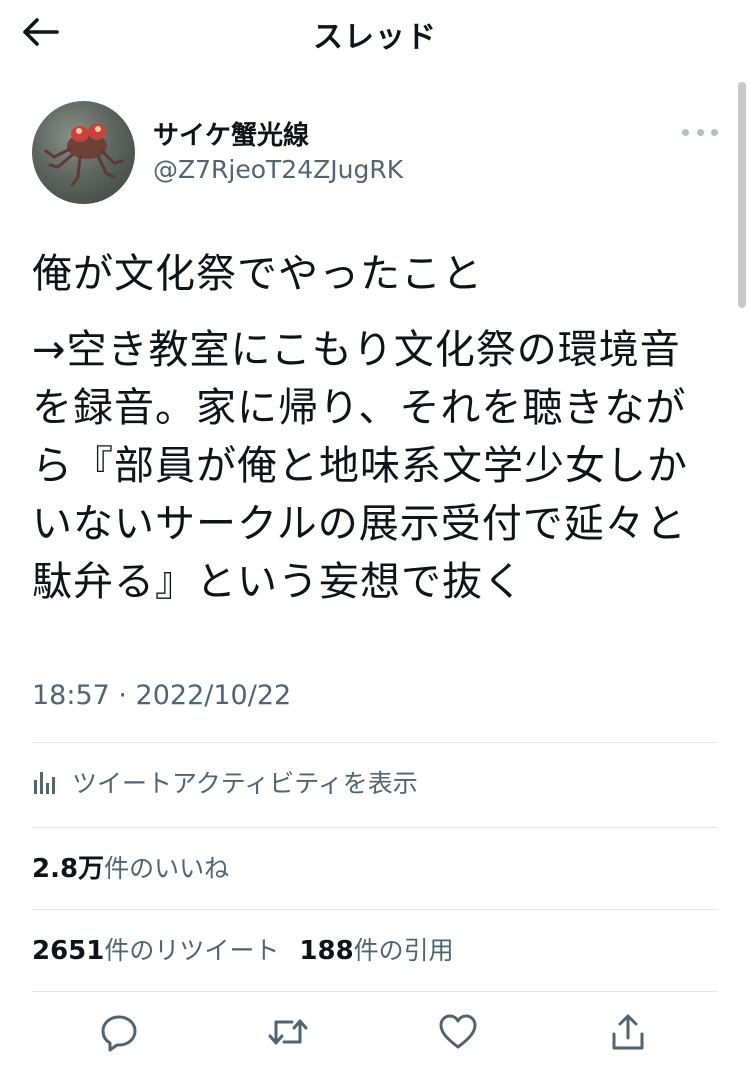  I want to click on tweet-action-bar, so click(375, 1034).